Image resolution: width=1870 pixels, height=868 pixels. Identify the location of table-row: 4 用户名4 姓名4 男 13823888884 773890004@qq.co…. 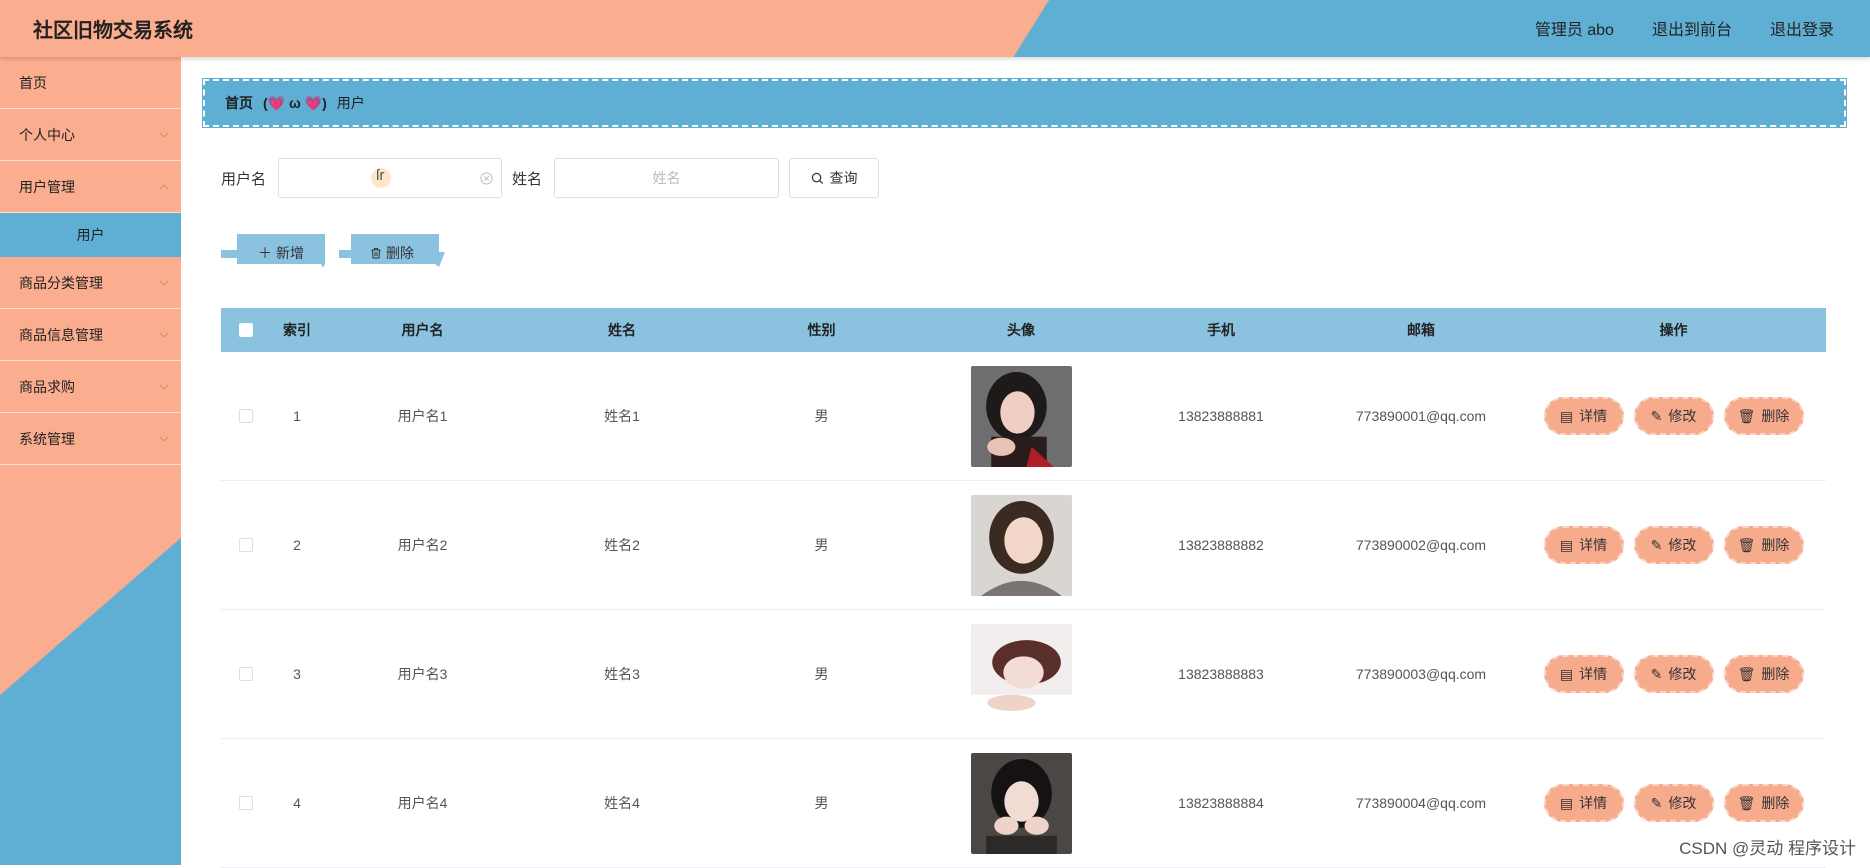
(1023, 803).